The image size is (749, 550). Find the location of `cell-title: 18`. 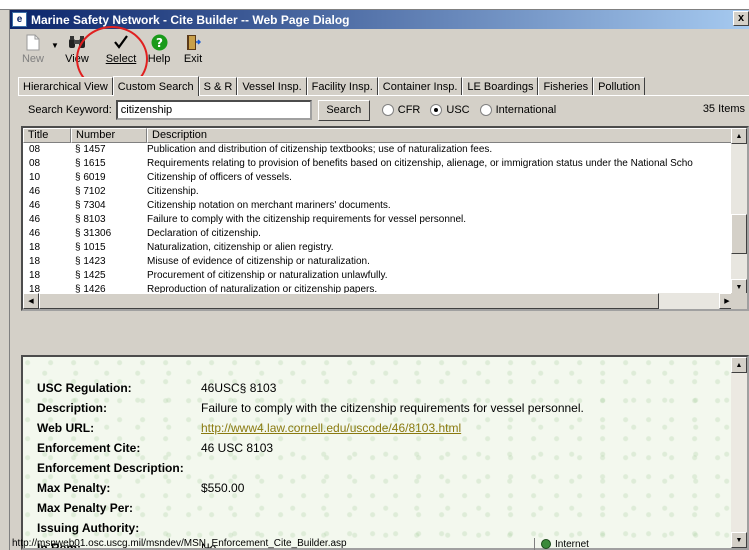

cell-title: 18 is located at coordinates (35, 261).